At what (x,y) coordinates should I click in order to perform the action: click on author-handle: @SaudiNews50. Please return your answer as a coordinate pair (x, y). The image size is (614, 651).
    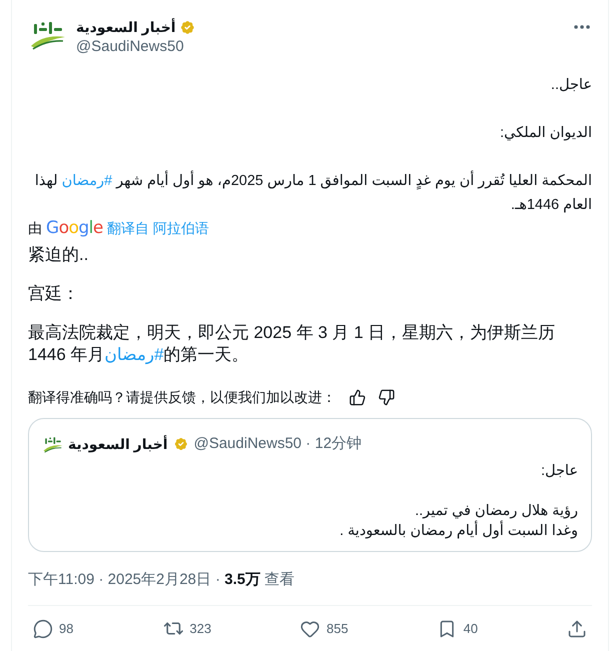
    Looking at the image, I should click on (136, 47).